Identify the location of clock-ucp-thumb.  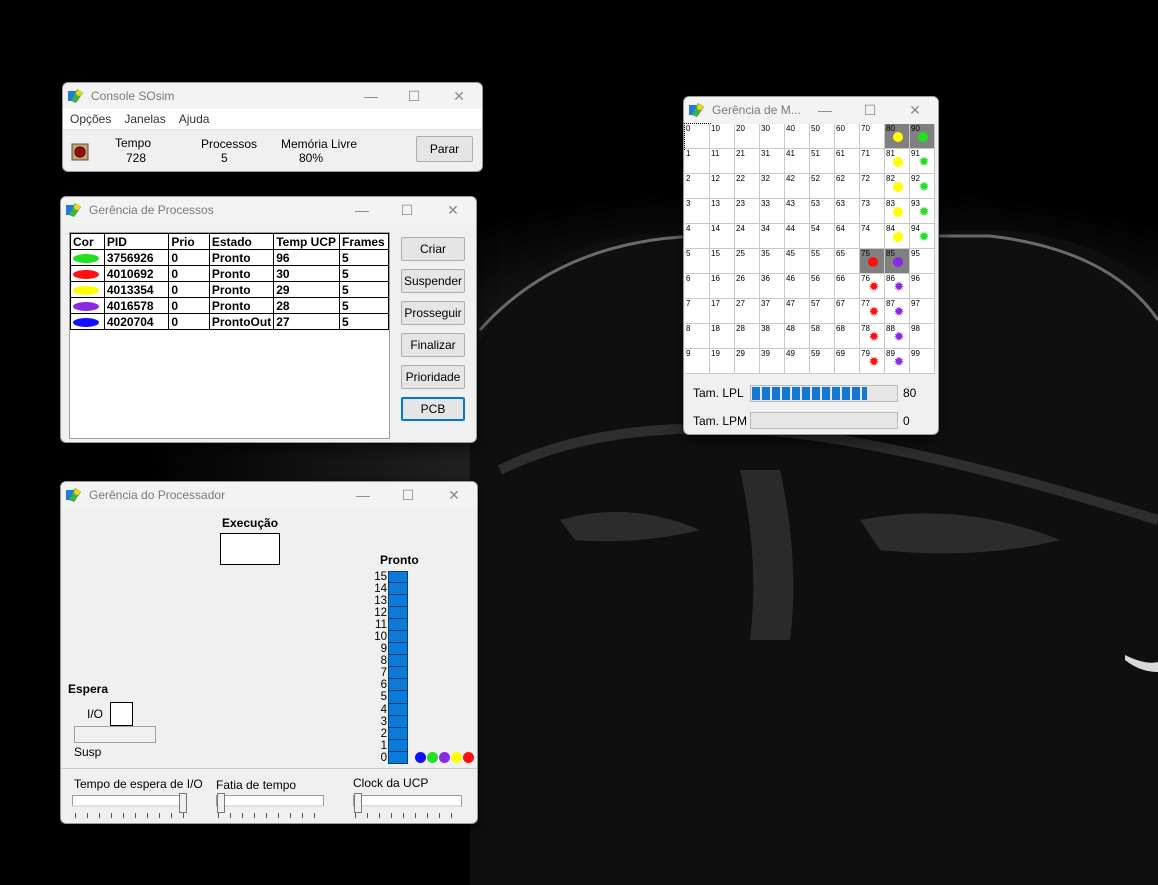
(358, 803).